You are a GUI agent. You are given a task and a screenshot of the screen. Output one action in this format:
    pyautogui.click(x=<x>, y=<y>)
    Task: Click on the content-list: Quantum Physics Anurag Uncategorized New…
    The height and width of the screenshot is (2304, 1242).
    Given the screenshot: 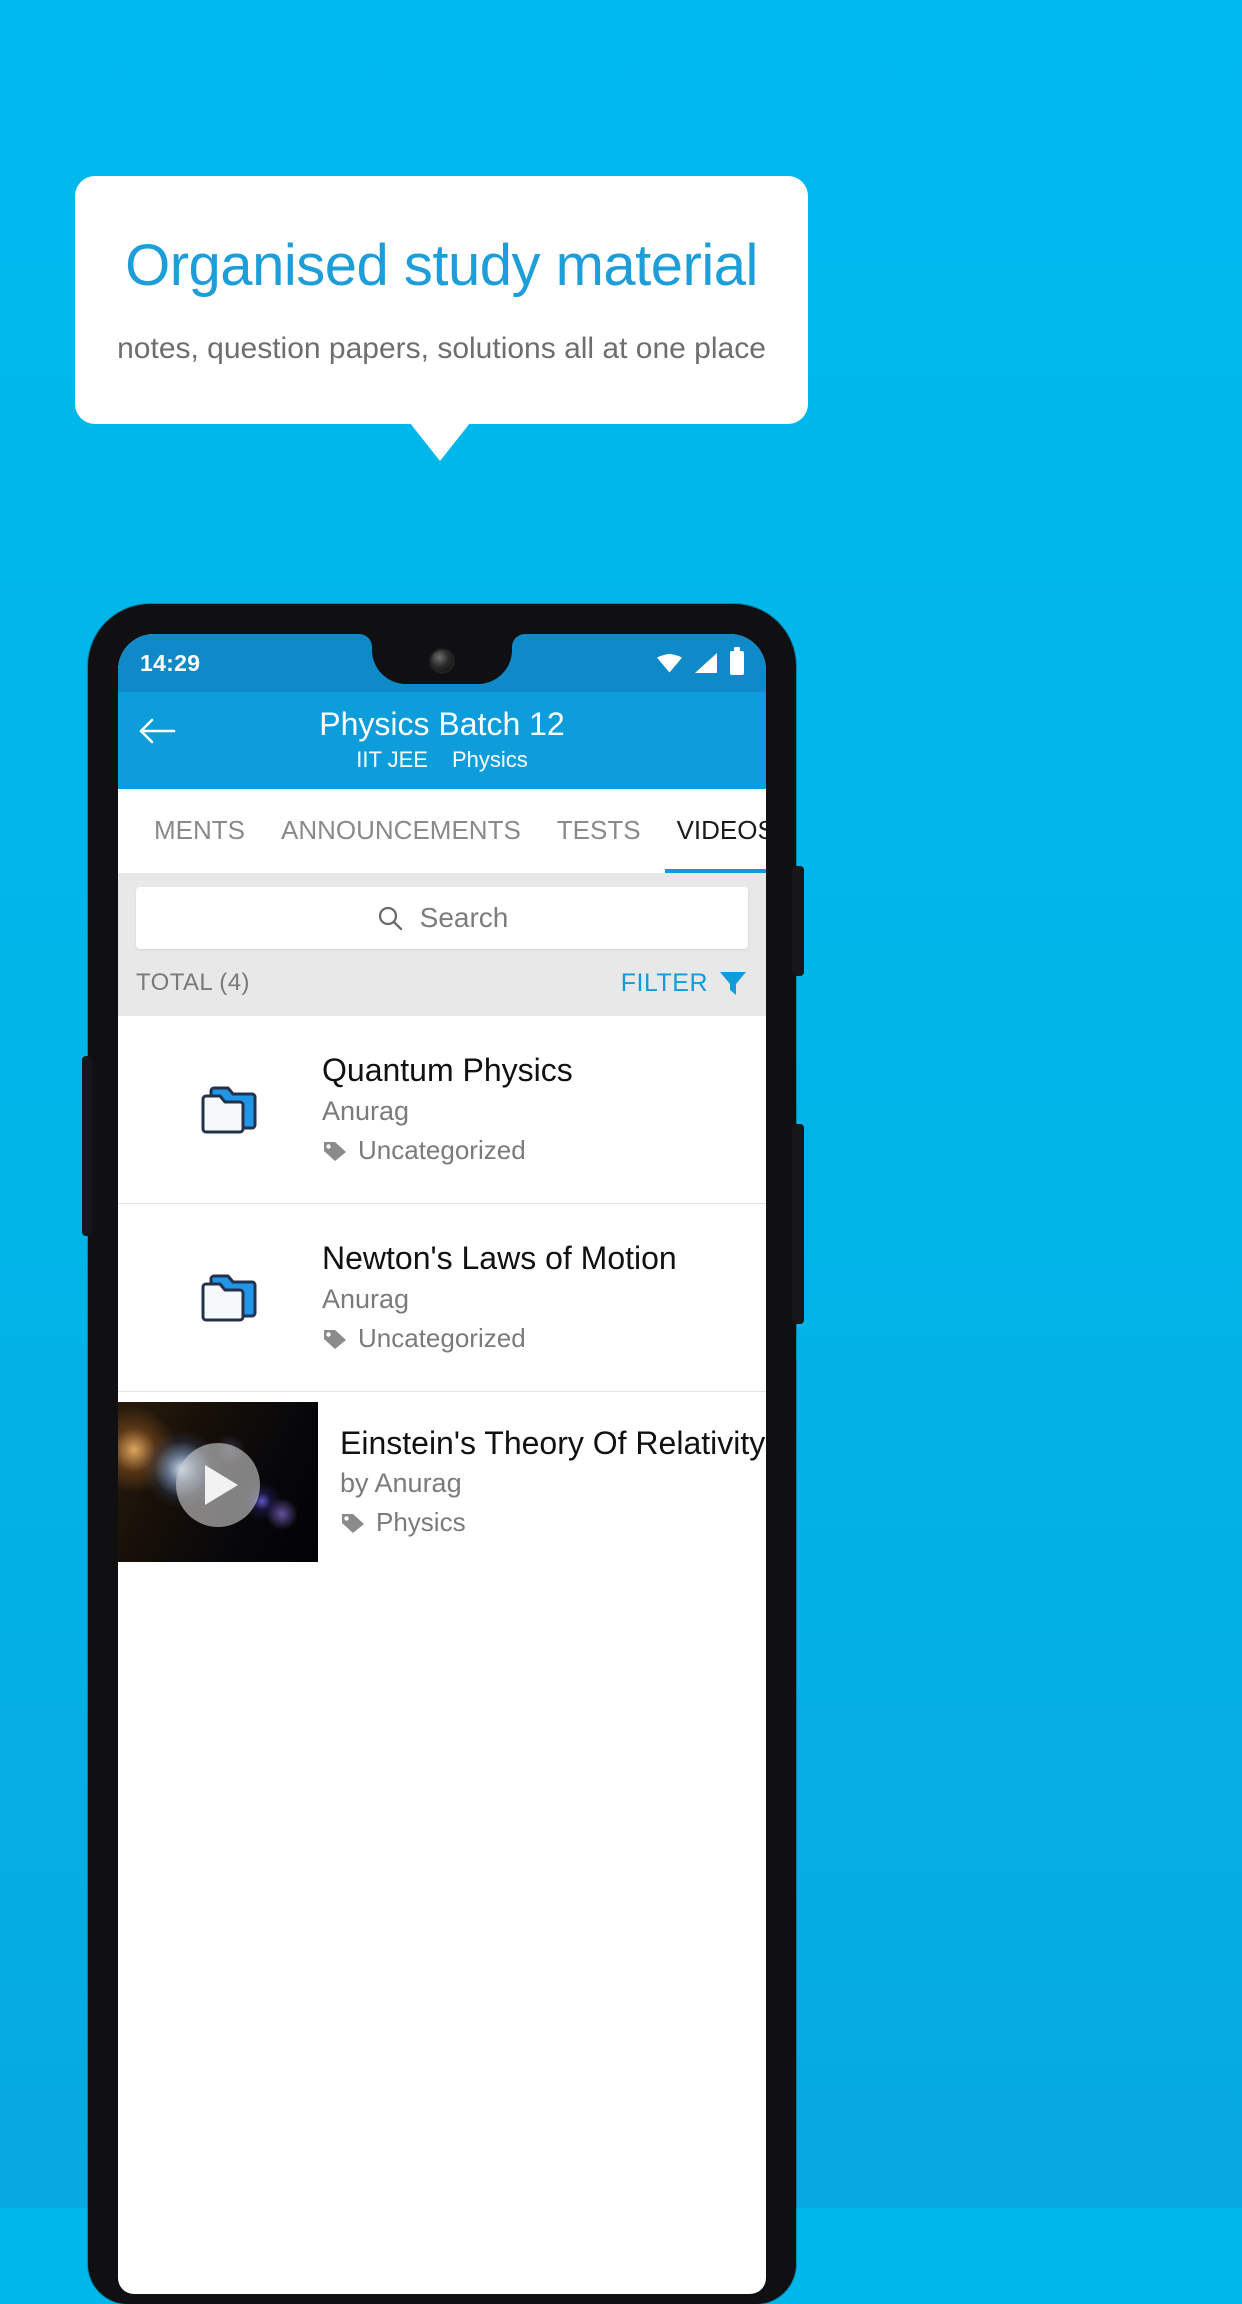 What is the action you would take?
    pyautogui.click(x=442, y=1293)
    